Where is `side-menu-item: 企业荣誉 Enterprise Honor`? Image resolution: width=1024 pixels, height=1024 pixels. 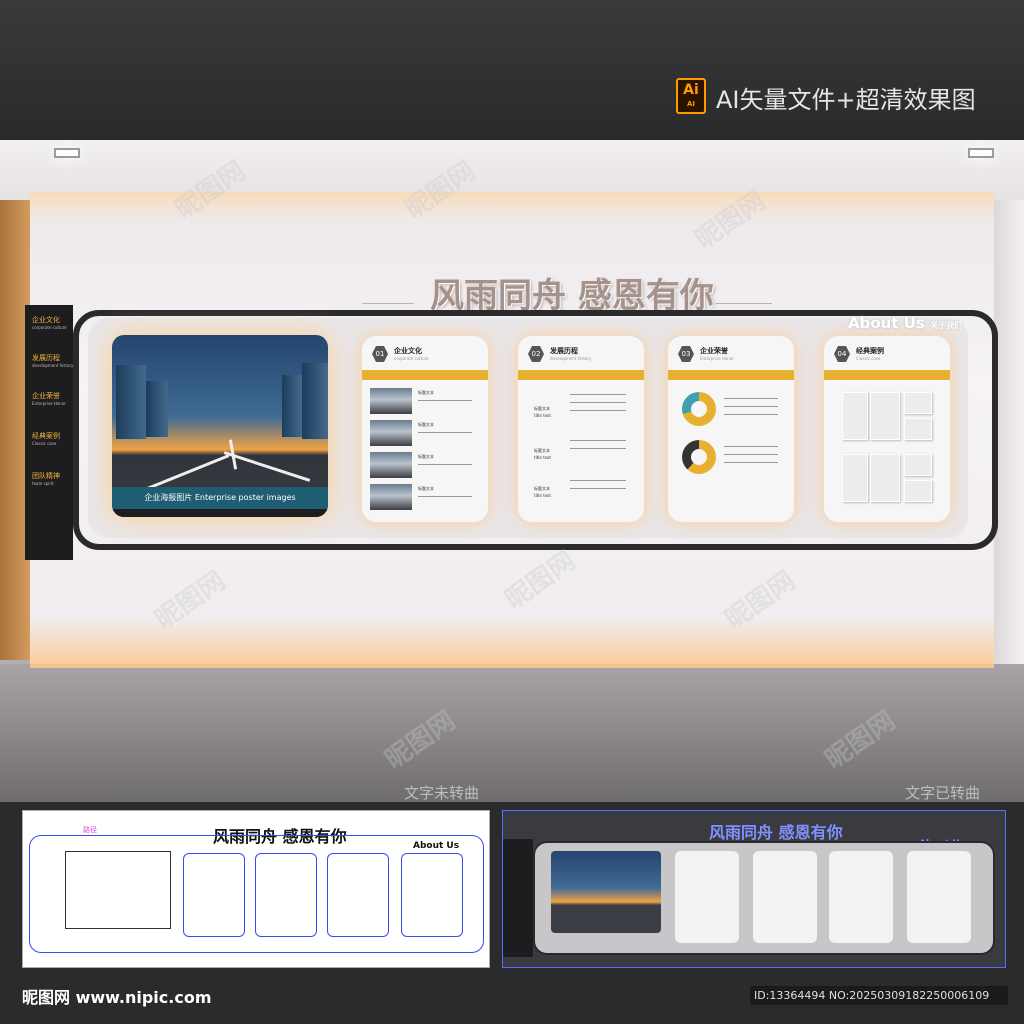
side-menu-item: 企业荣誉 Enterprise Honor is located at coordinates (49, 398).